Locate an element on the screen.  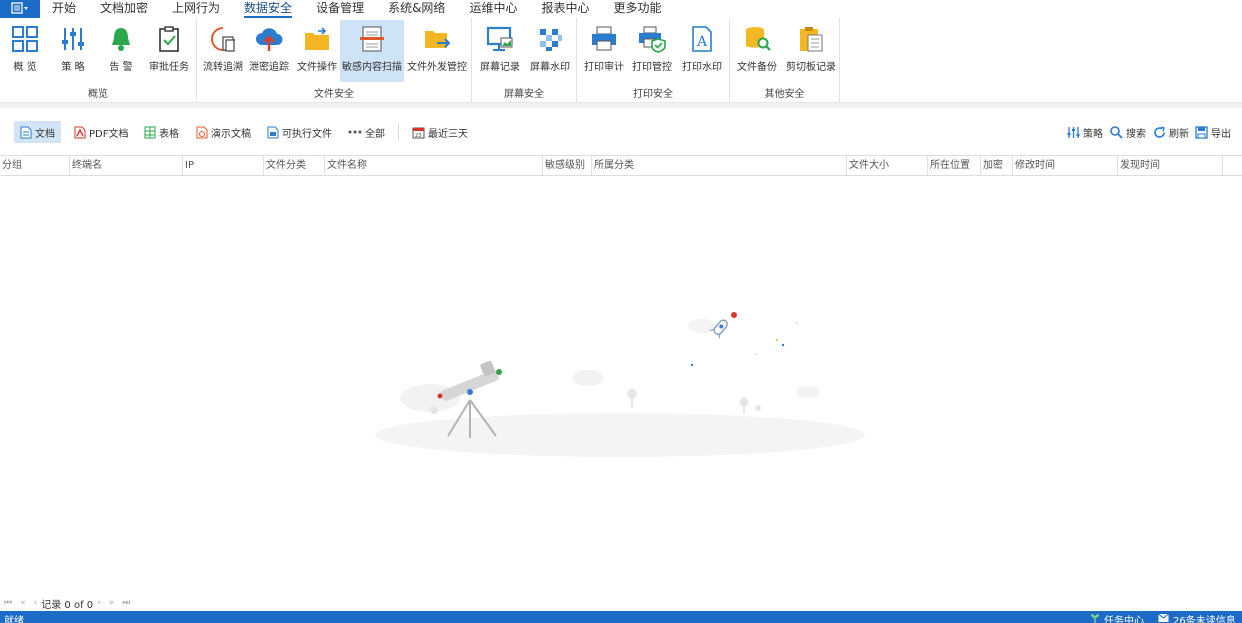
filter-pdf-label: PDF文档 is located at coordinates (109, 134).